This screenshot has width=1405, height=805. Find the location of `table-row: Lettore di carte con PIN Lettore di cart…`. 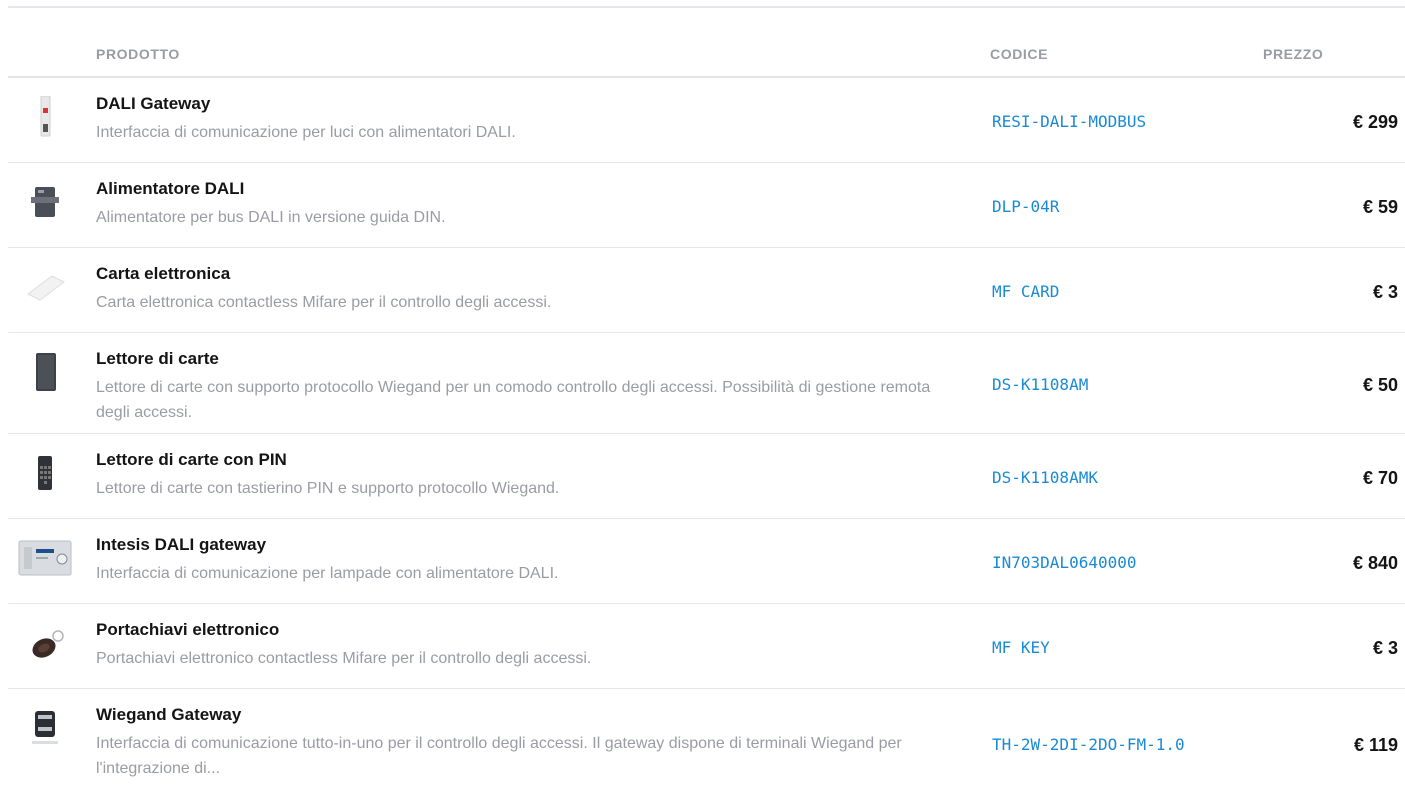

table-row: Lettore di carte con PIN Lettore di cart… is located at coordinates (706, 476).